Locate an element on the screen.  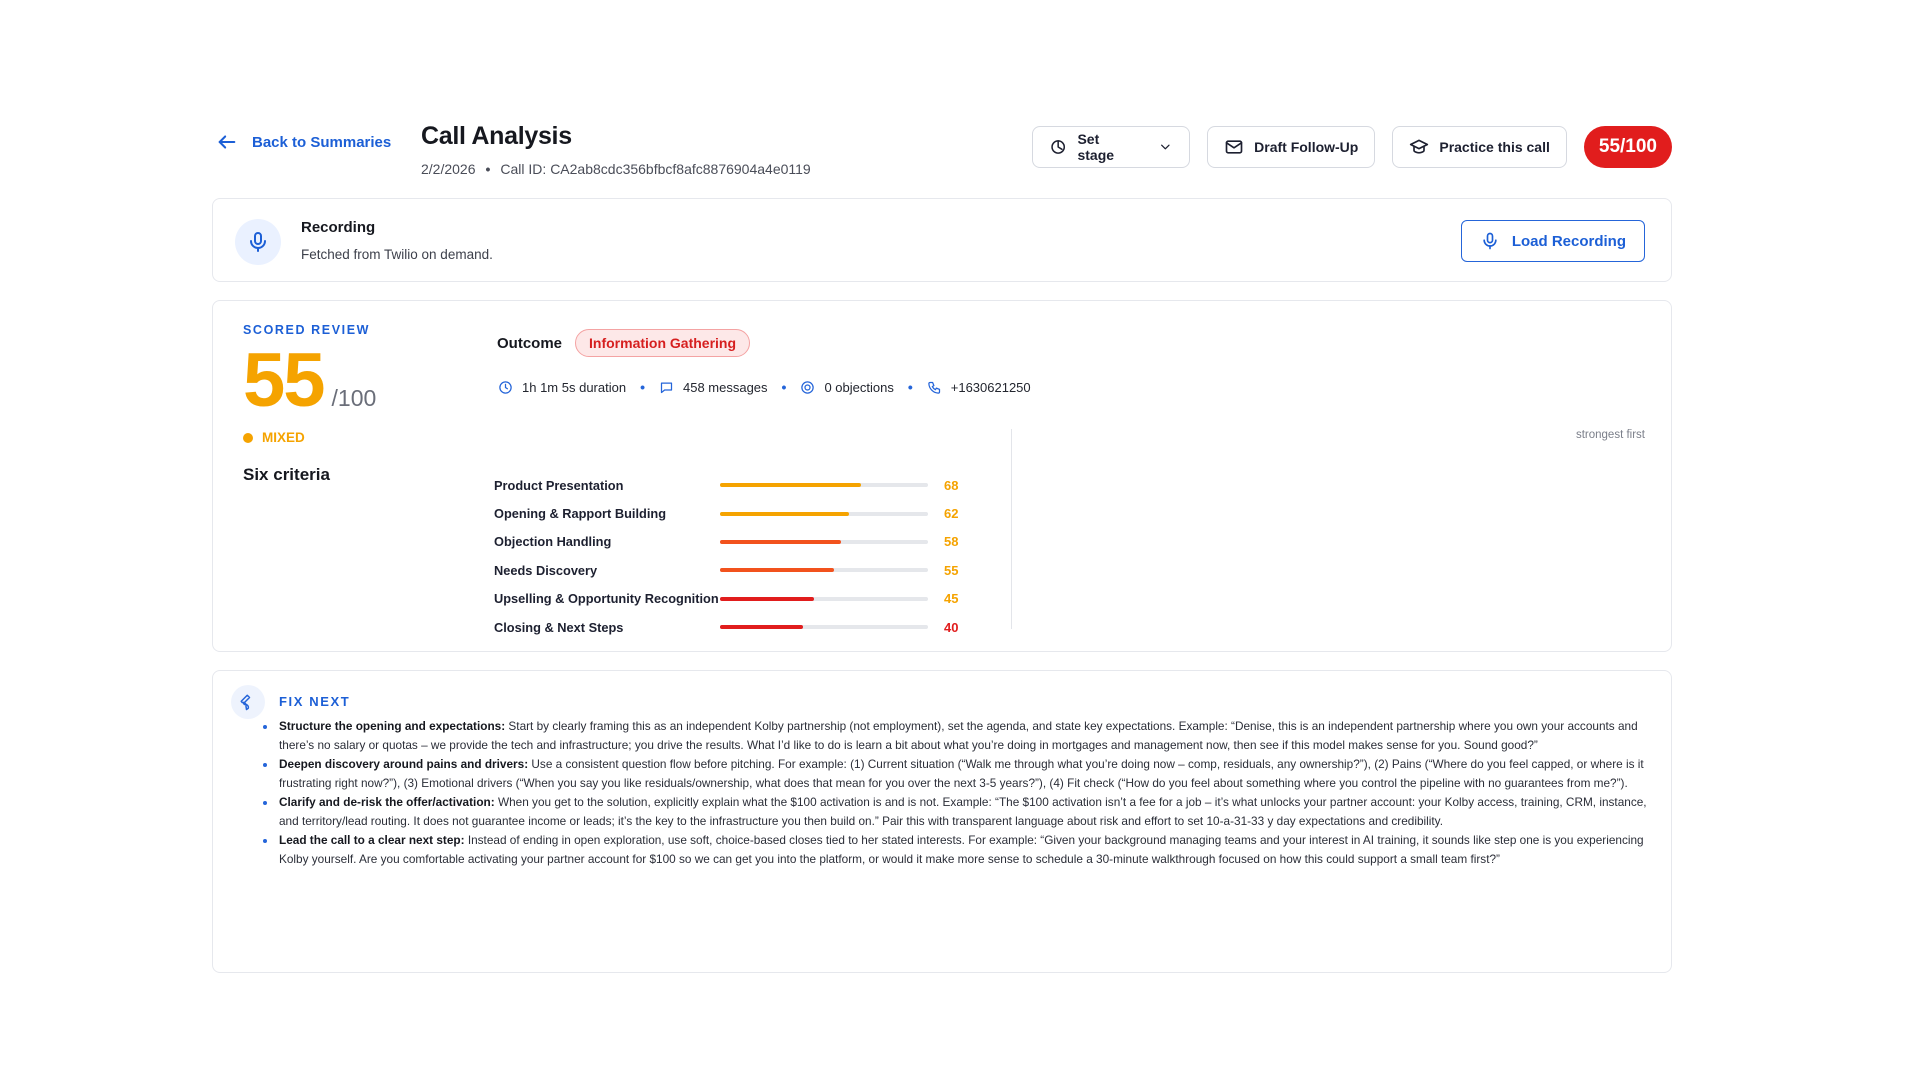
criterion-row: Closing & Next Steps 40 is located at coordinates (754, 627).